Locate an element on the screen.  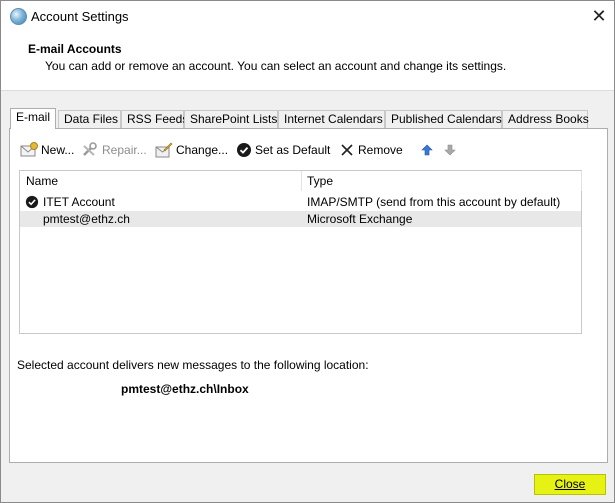
account-name: pmtest@ethz.ch is located at coordinates (86, 219).